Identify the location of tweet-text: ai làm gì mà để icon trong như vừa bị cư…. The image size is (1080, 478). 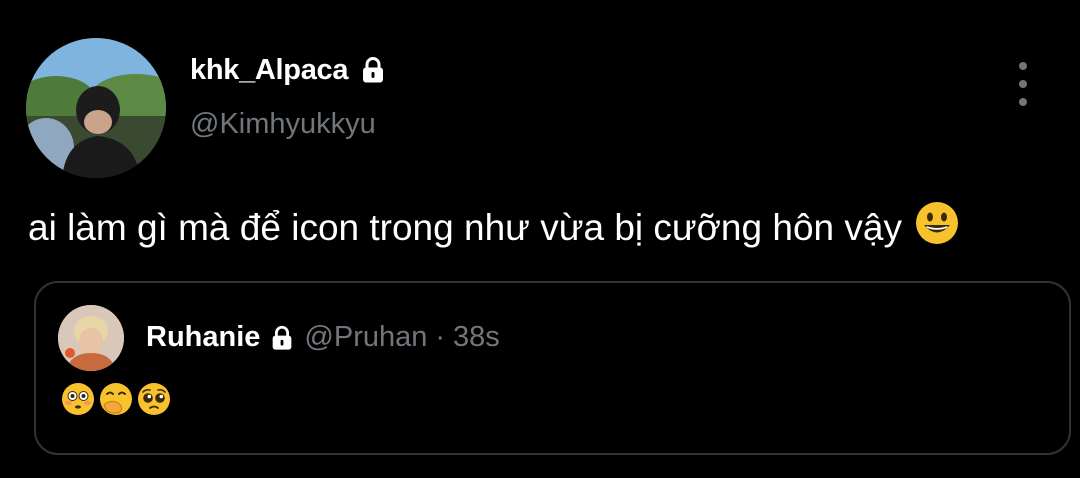
(465, 227).